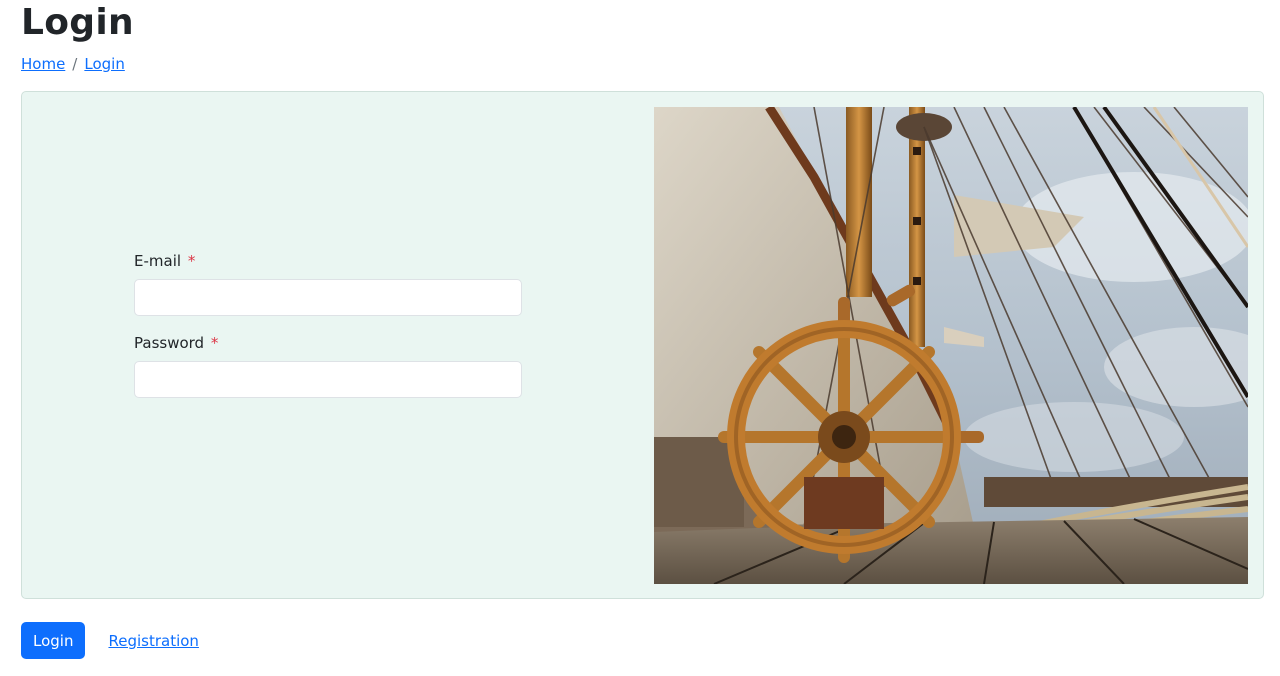  I want to click on registration-link: Registration, so click(153, 641).